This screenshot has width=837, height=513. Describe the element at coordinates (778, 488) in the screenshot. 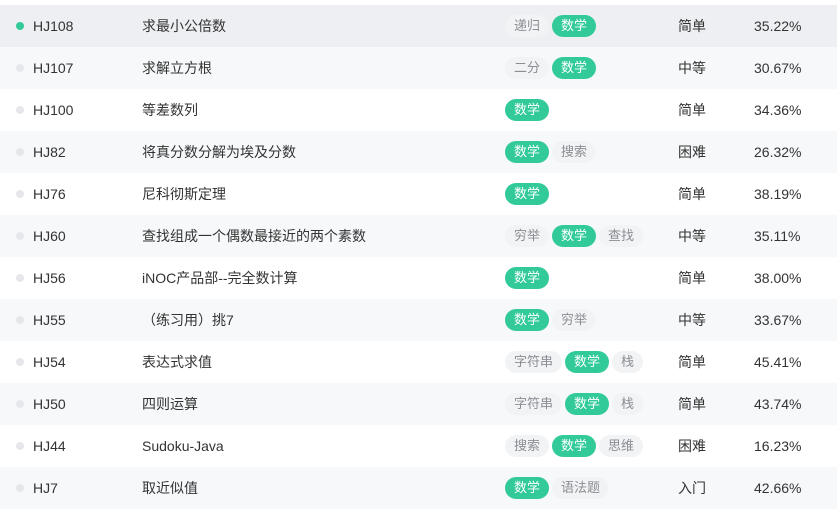

I see `pass-rate: 42.66%` at that location.